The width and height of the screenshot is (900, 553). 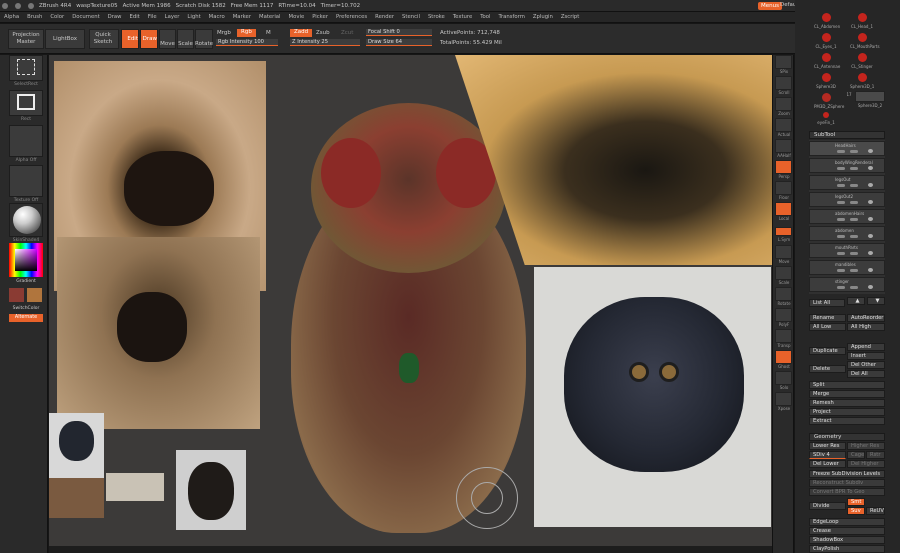 What do you see at coordinates (847, 135) in the screenshot?
I see `subtool-panel-header: SubTool` at bounding box center [847, 135].